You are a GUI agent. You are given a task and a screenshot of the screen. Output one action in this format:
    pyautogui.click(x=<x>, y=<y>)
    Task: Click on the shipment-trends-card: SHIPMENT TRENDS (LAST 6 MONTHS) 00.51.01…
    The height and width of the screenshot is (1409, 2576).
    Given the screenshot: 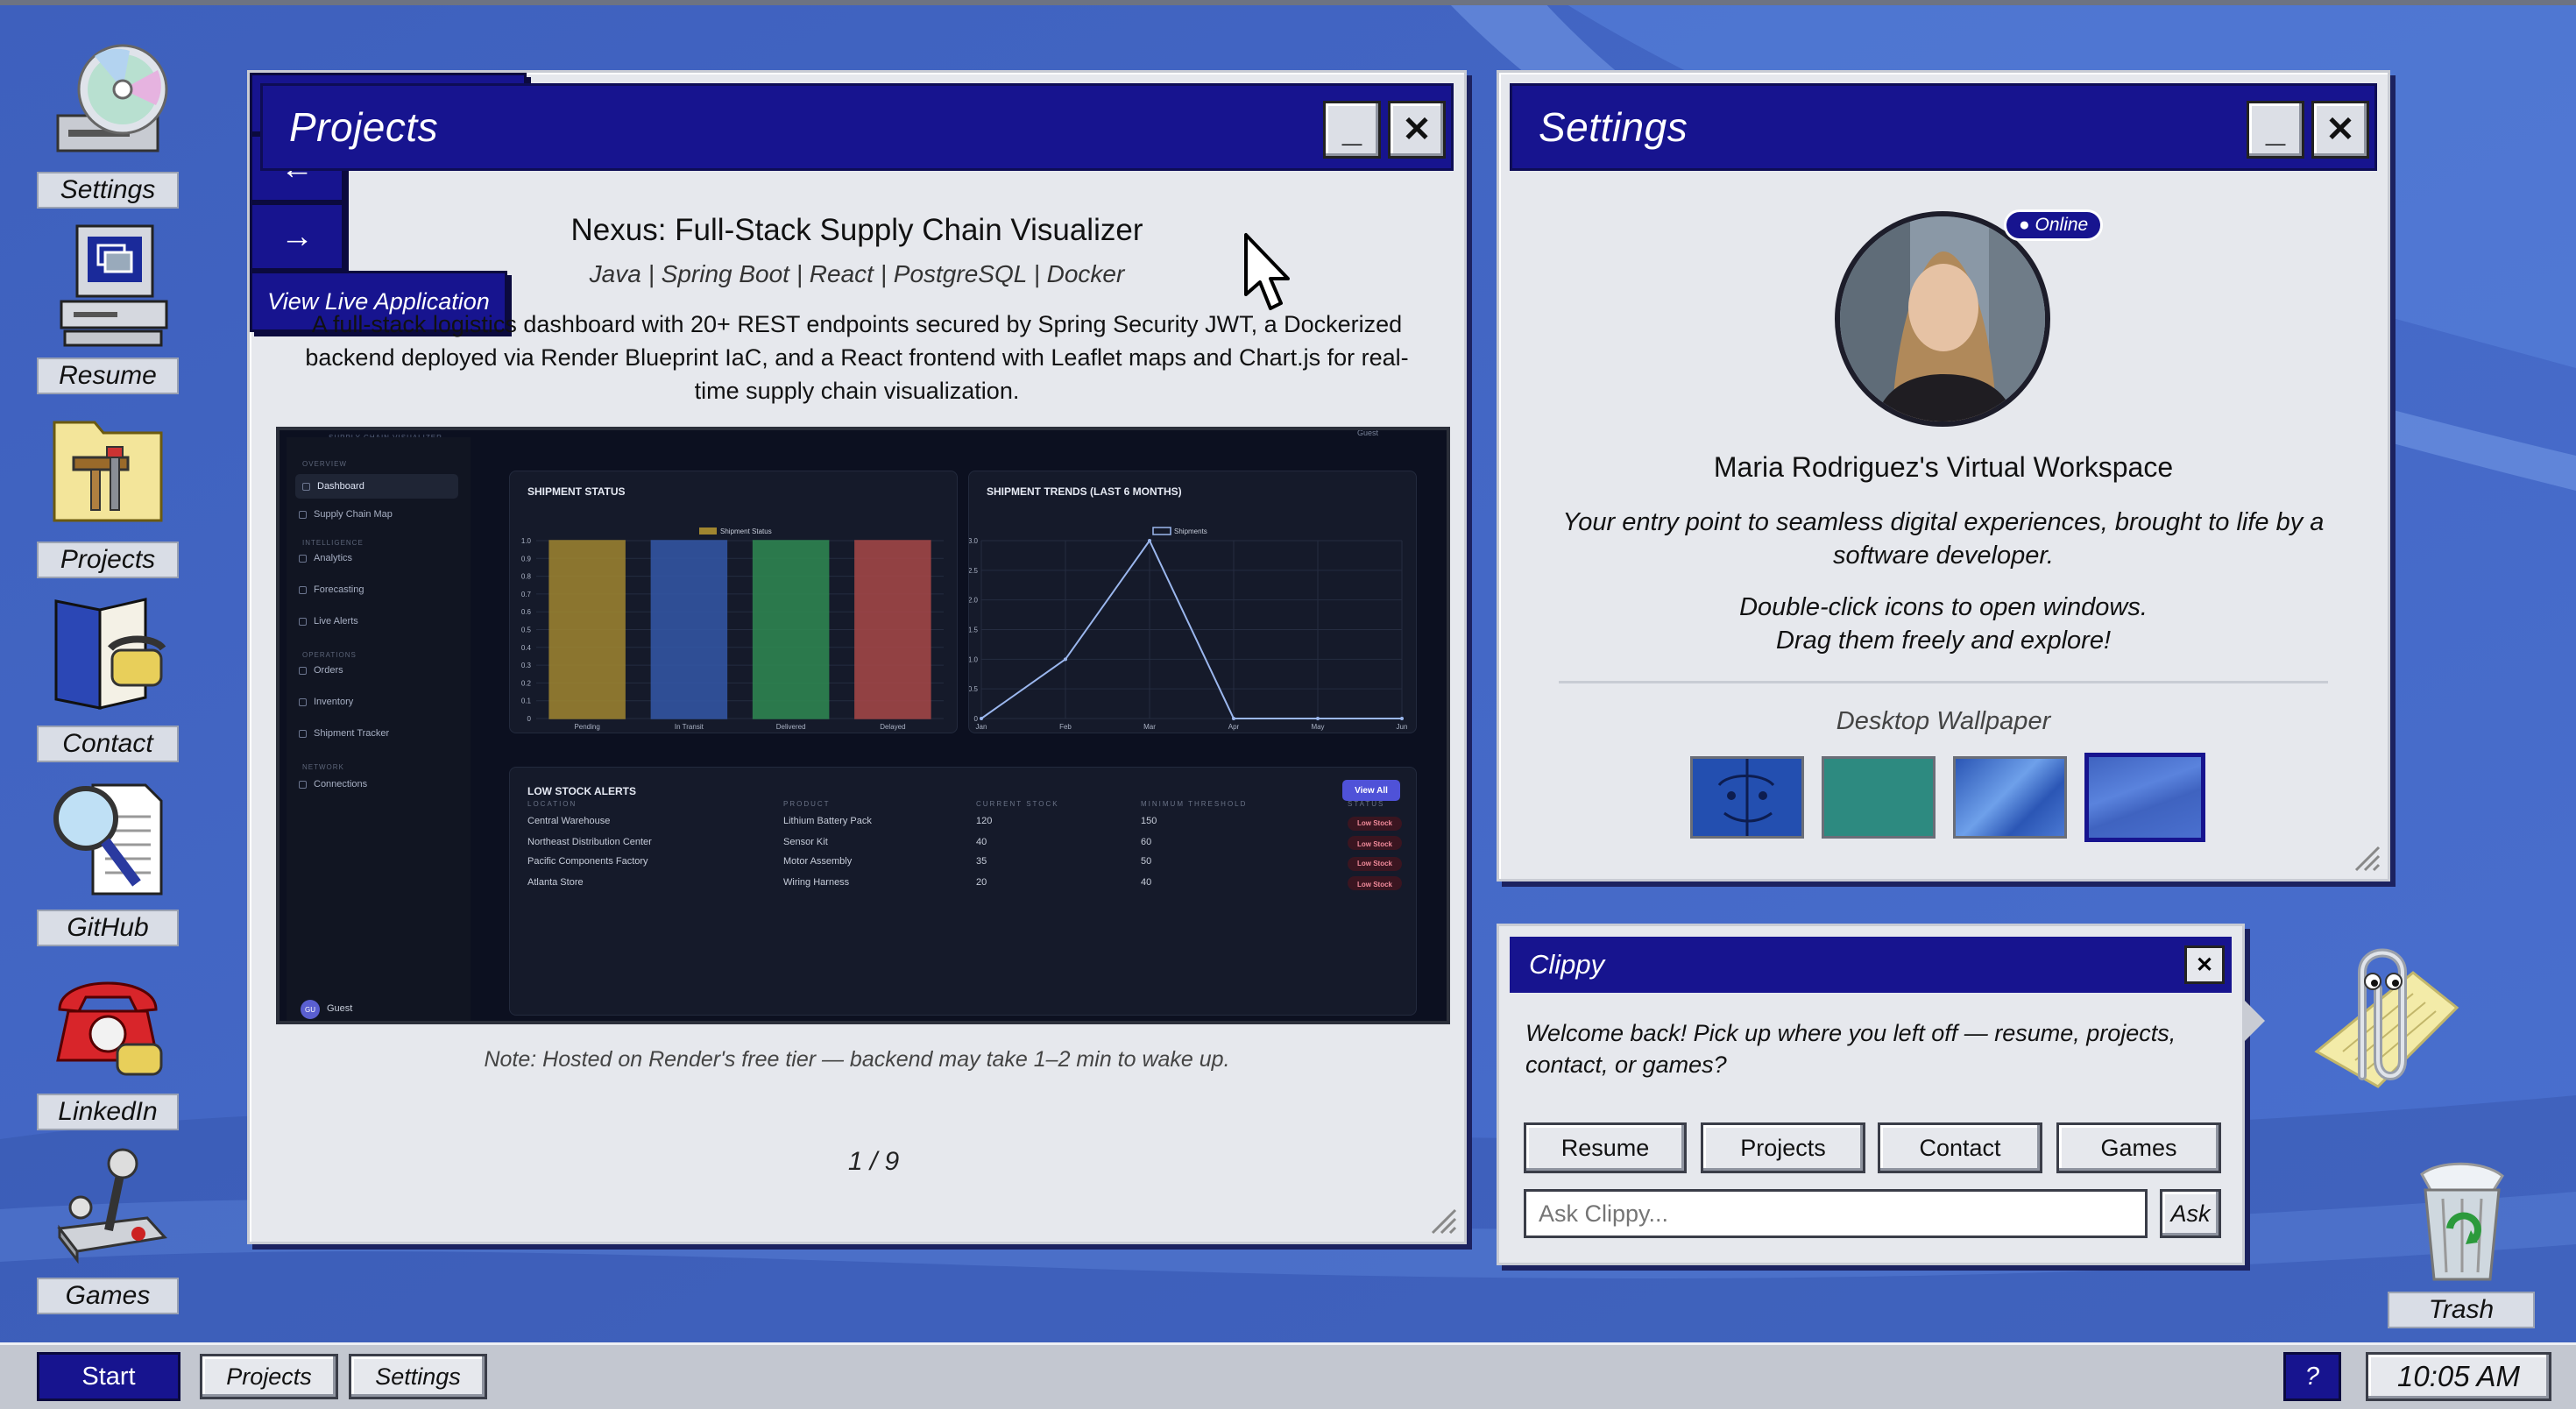 What is the action you would take?
    pyautogui.click(x=1192, y=602)
    